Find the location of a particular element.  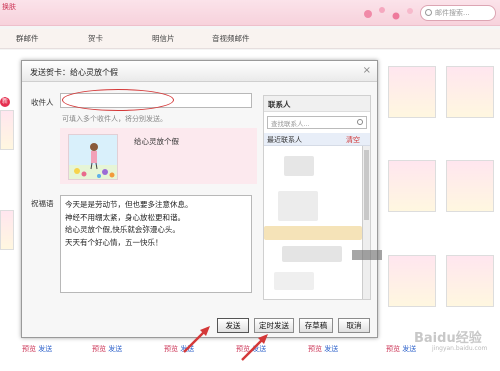

watermark-url: jingyan.baidu.com is located at coordinates (460, 348).